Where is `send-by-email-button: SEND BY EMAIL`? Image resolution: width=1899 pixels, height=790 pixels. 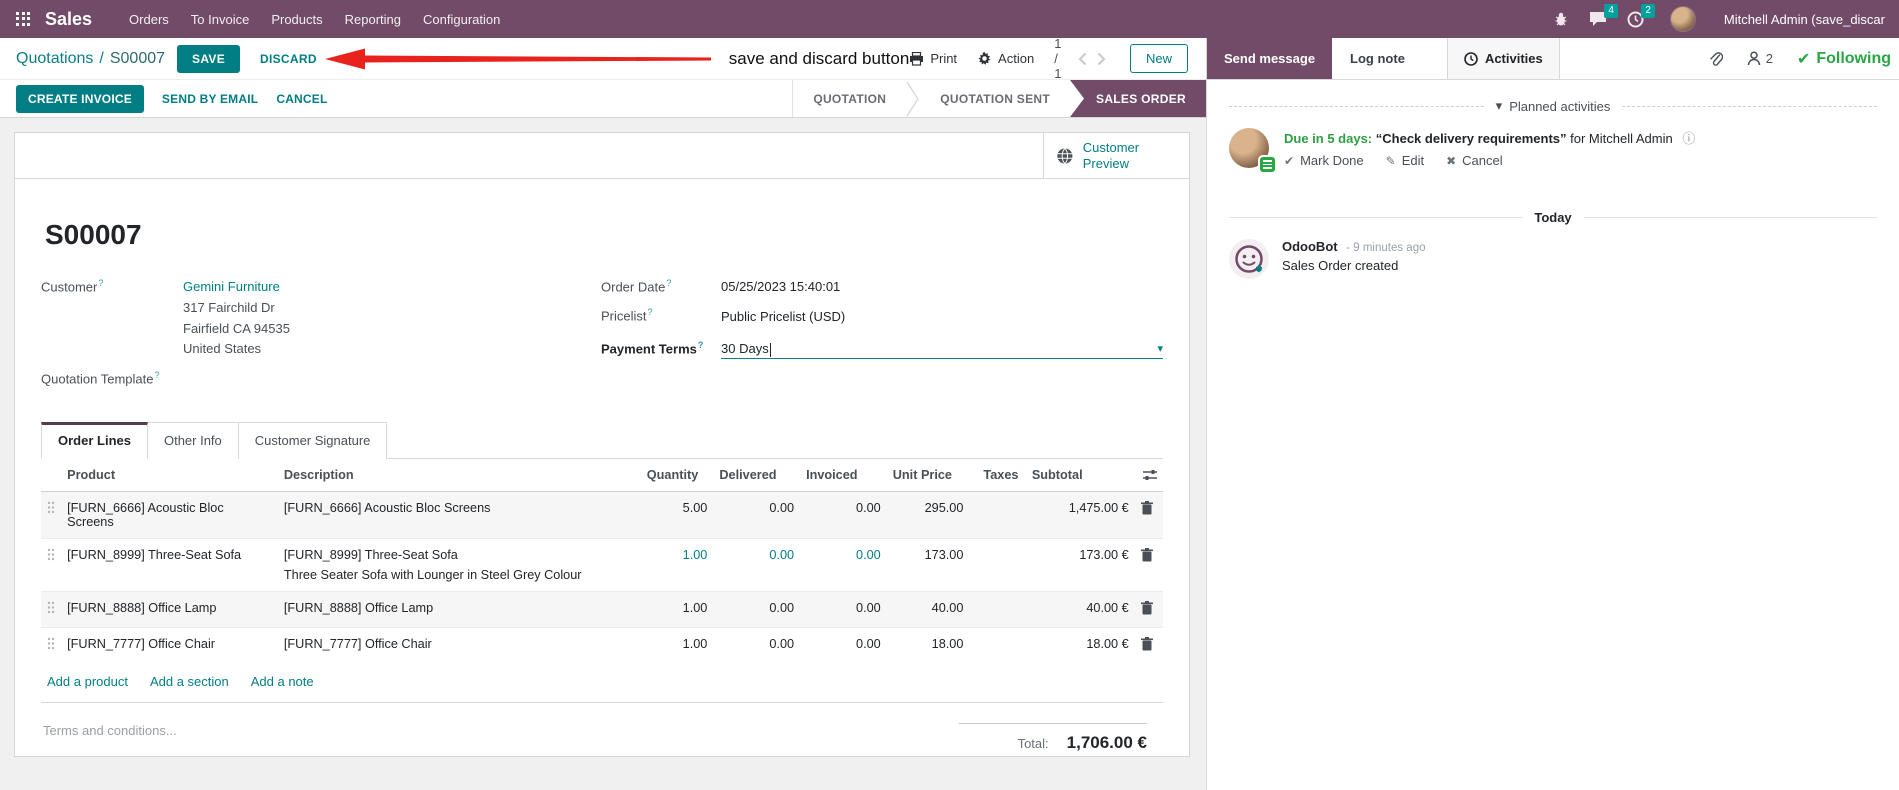
send-by-email-button: SEND BY EMAIL is located at coordinates (210, 99).